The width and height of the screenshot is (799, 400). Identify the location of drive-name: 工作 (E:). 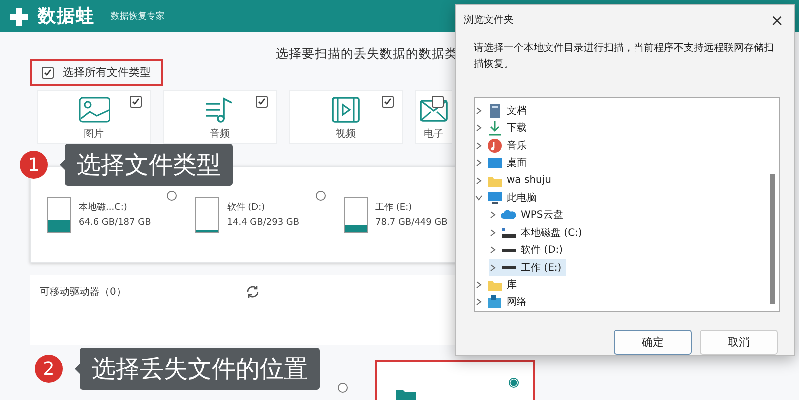
(395, 208).